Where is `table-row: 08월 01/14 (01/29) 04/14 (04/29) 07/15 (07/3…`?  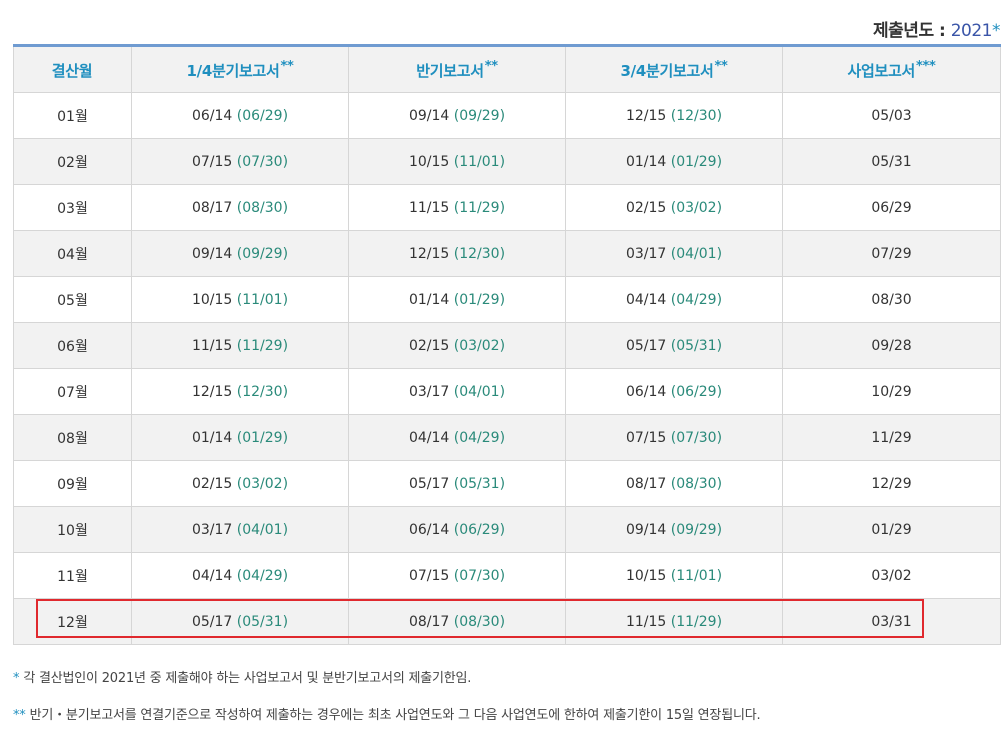 table-row: 08월 01/14 (01/29) 04/14 (04/29) 07/15 (07/3… is located at coordinates (507, 437).